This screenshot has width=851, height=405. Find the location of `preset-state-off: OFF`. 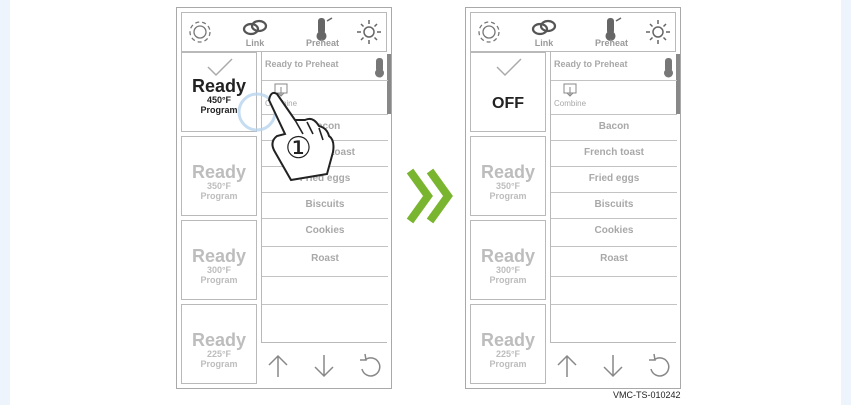

preset-state-off: OFF is located at coordinates (508, 103).